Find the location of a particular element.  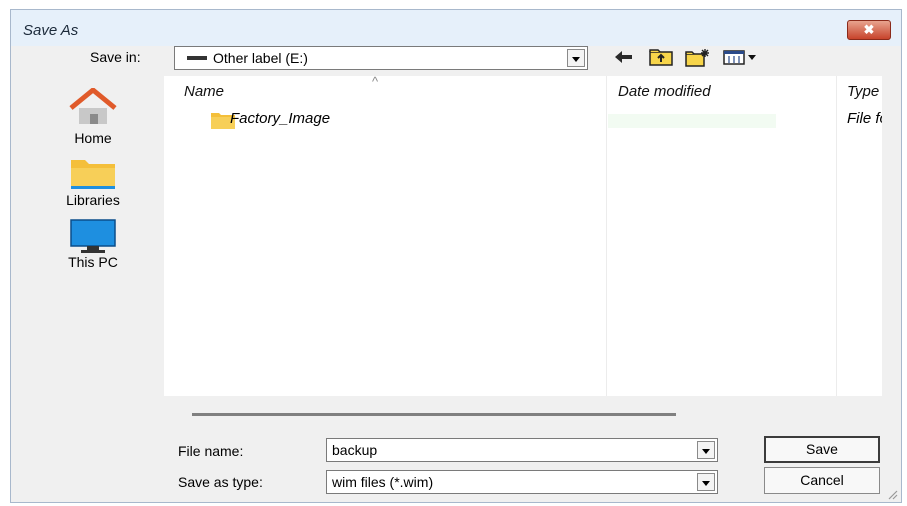

save-as-type-value: wim files (*.wim) is located at coordinates (383, 482).